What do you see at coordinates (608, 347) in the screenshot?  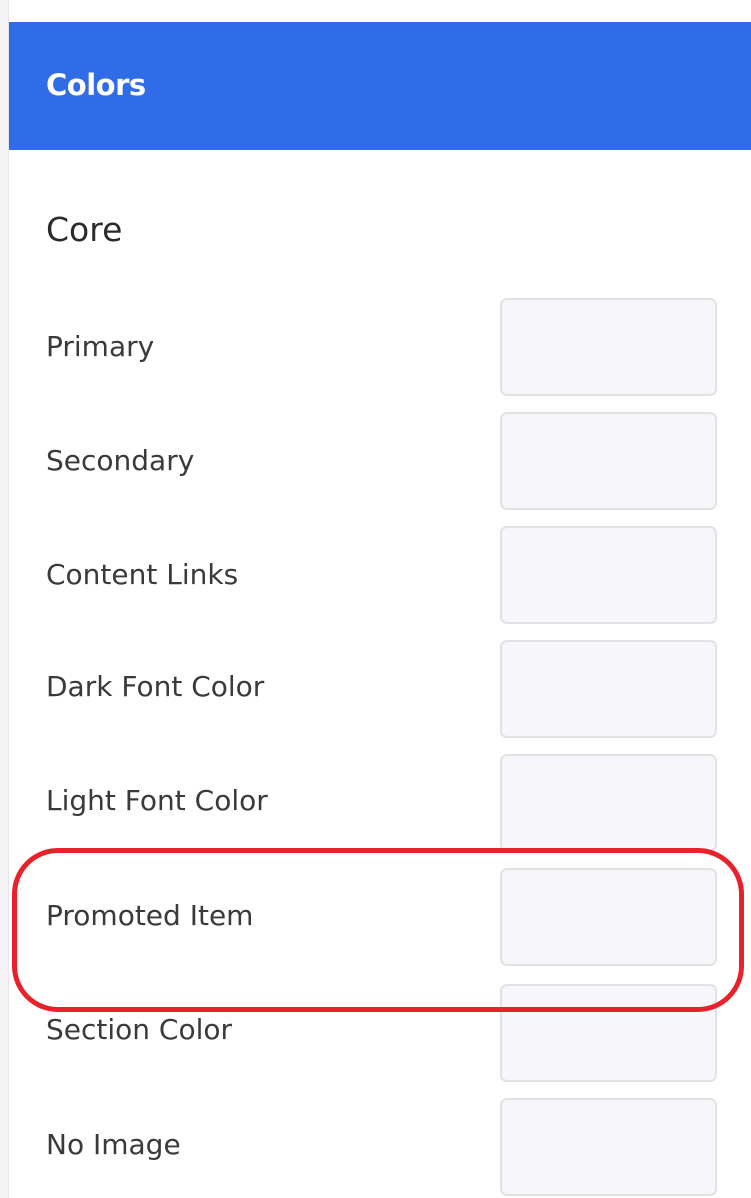 I see `primary-color-swatch` at bounding box center [608, 347].